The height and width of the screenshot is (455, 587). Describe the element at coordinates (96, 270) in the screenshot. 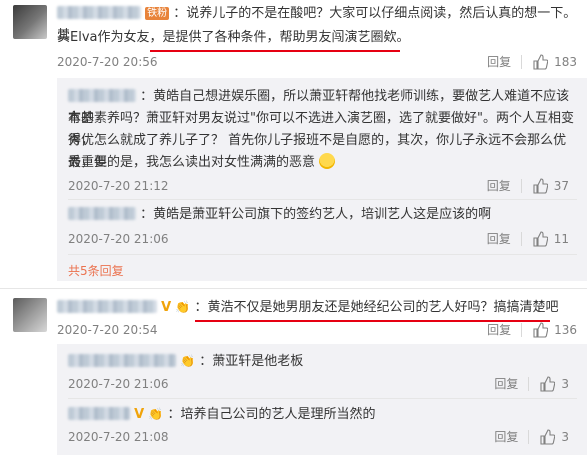

I see `view-more-replies-link: 共5条回复` at that location.